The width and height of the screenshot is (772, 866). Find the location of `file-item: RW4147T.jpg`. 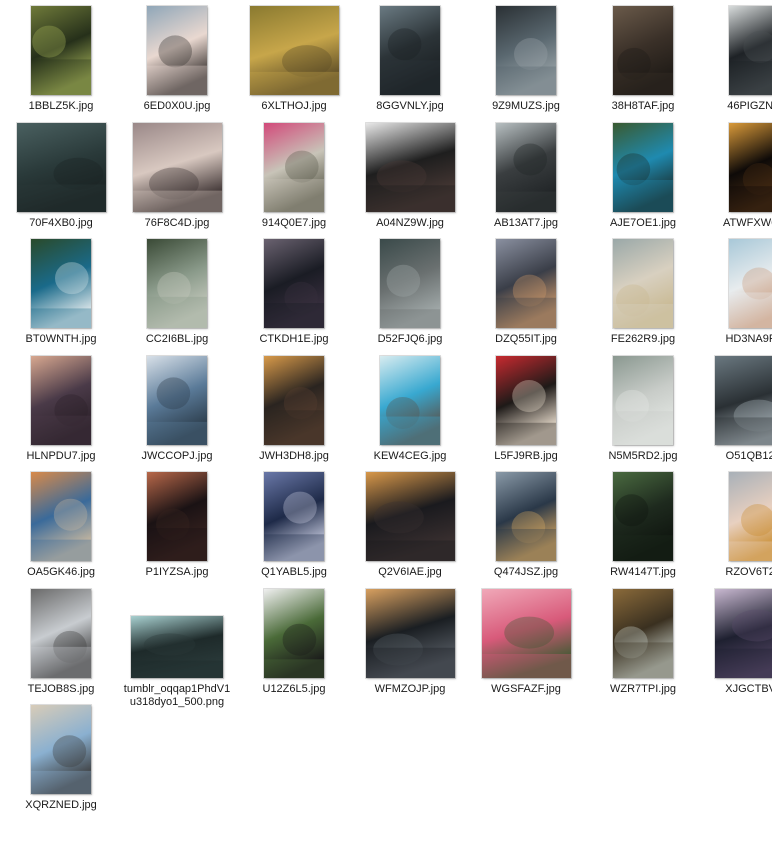

file-item: RW4147T.jpg is located at coordinates (643, 524).